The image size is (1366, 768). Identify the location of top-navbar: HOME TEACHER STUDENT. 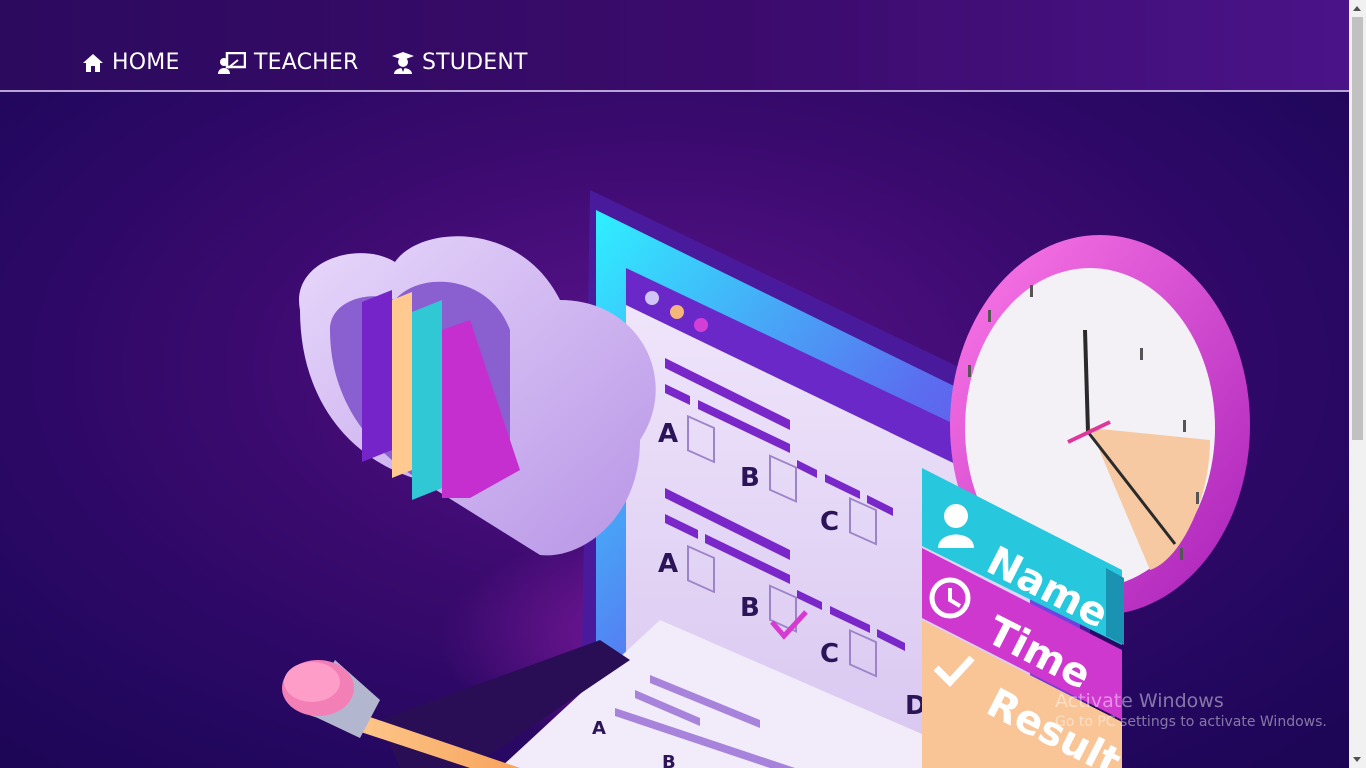
(674, 46).